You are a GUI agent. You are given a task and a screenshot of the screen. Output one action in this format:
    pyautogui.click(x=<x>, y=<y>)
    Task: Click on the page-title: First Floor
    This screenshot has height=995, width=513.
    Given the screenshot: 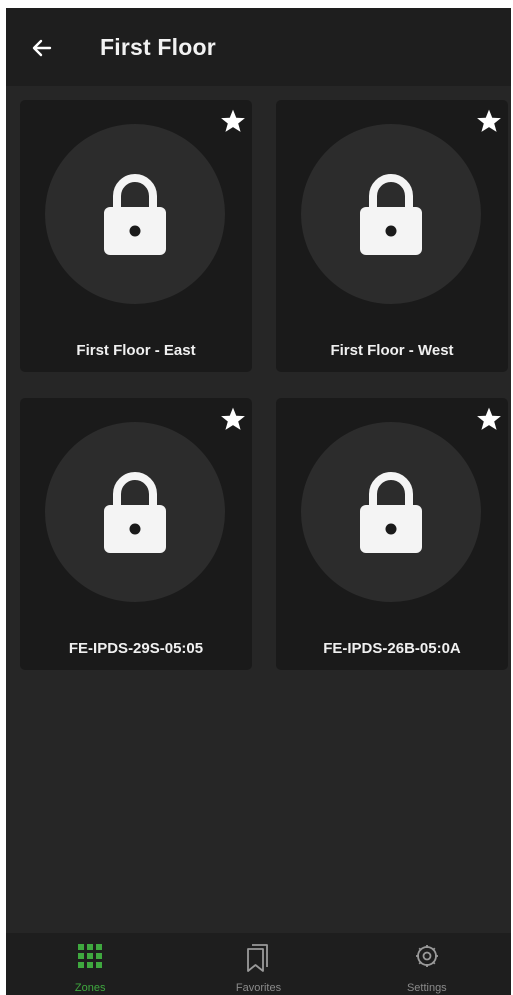 What is the action you would take?
    pyautogui.click(x=158, y=47)
    